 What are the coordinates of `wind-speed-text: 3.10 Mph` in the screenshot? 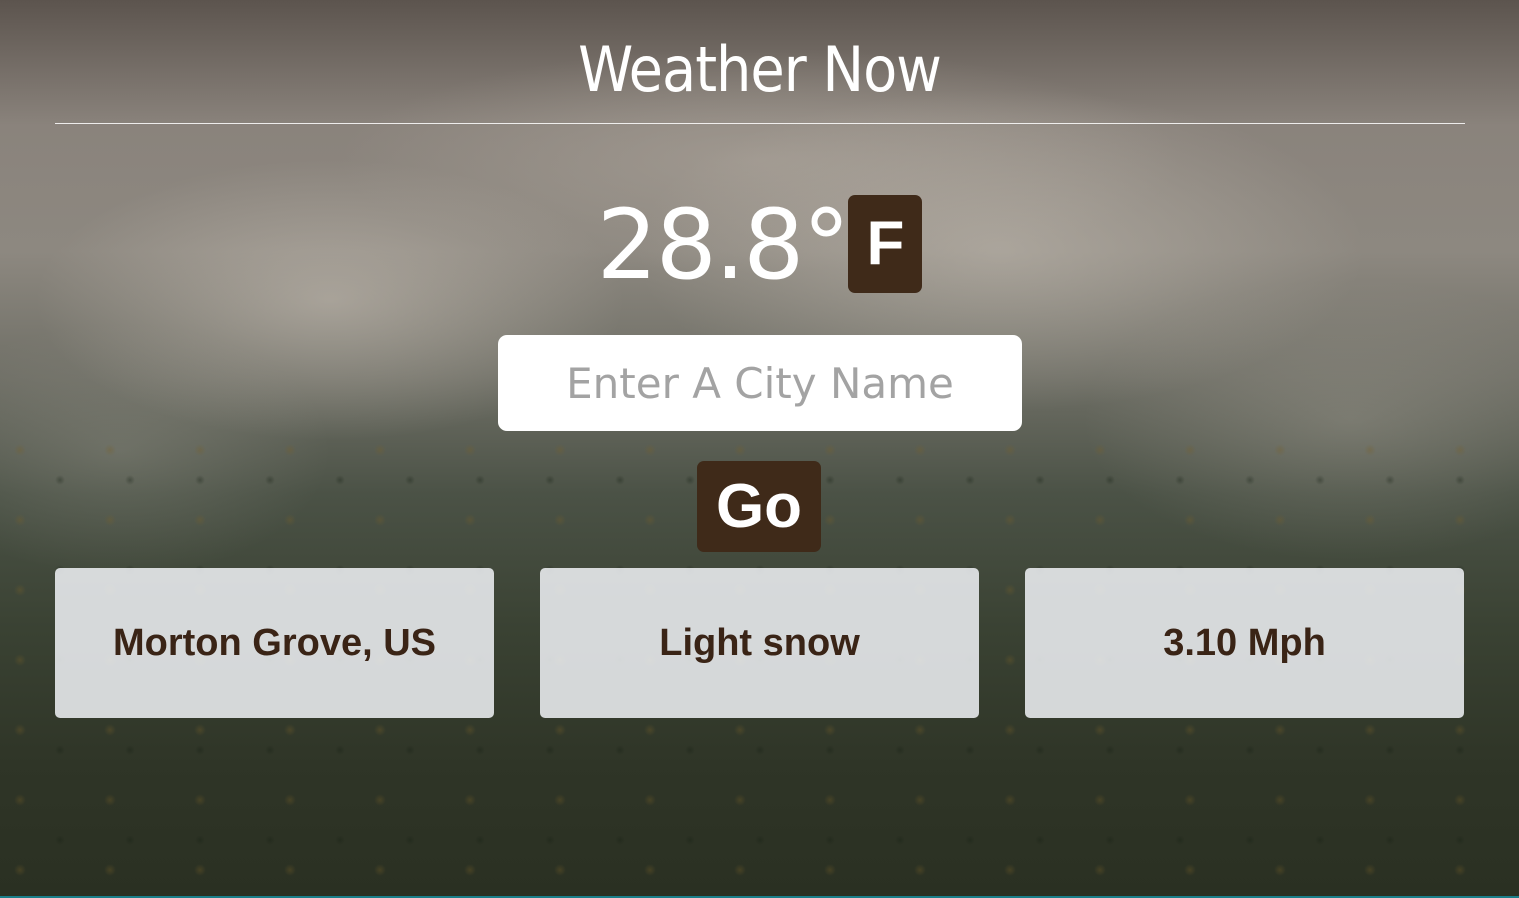 It's located at (1244, 642).